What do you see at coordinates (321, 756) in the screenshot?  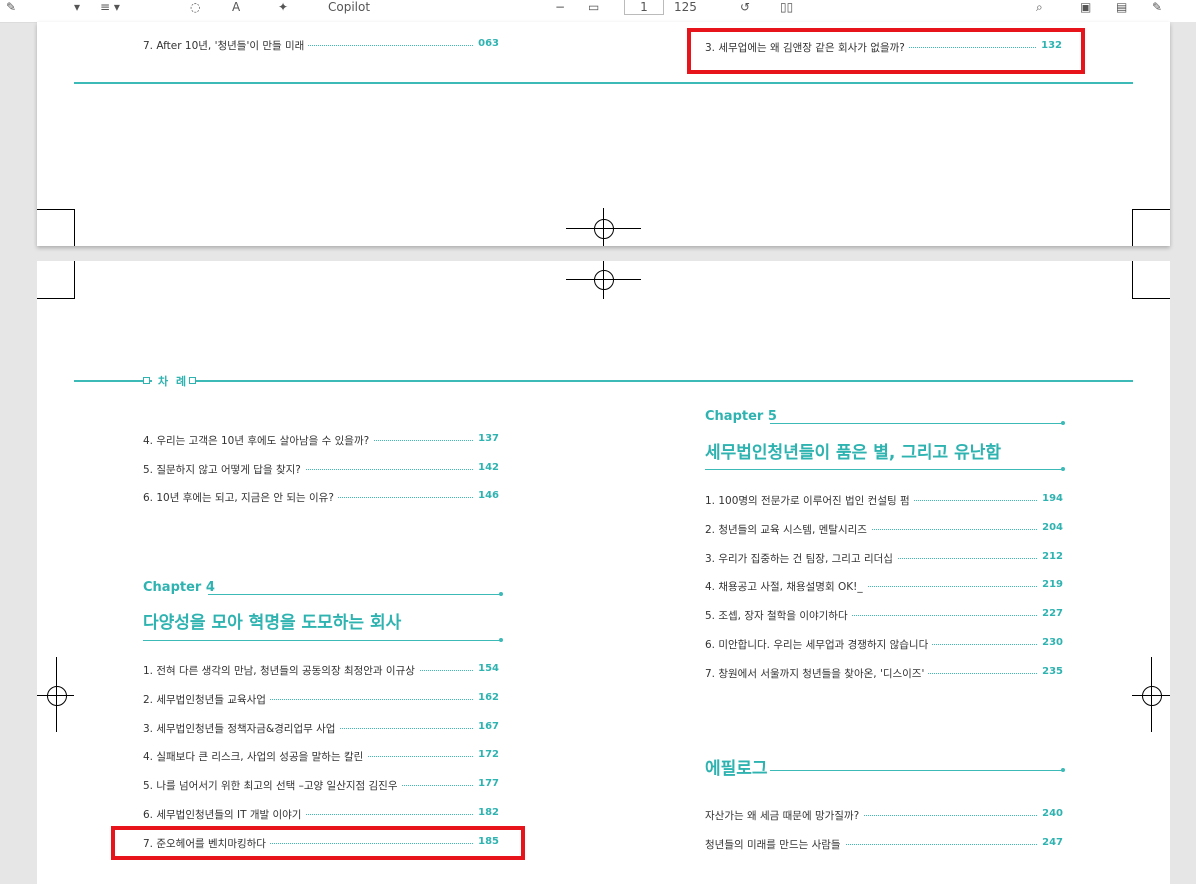 I see `toc-item: 4. 실패보다 큰 리스크, 사업의 성공을 말하는 칼린 172` at bounding box center [321, 756].